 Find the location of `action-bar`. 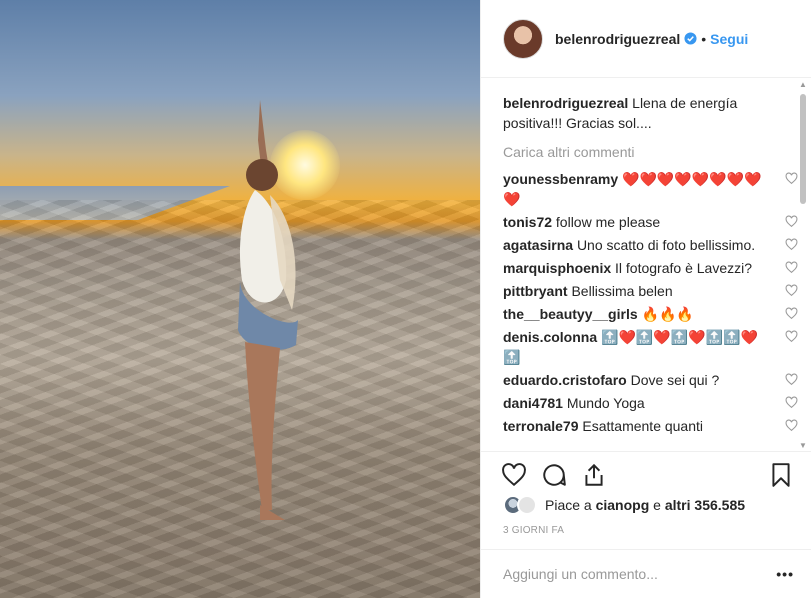

action-bar is located at coordinates (646, 471).